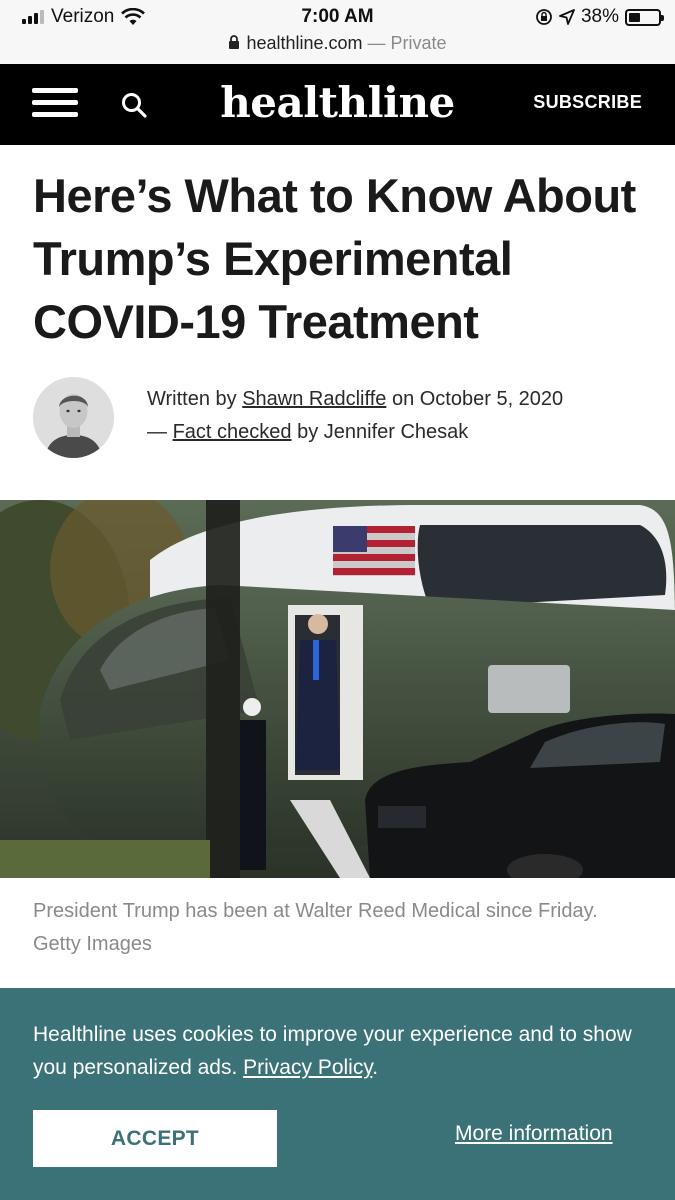  Describe the element at coordinates (155, 1138) in the screenshot. I see `accept-button: ACCEPT` at that location.